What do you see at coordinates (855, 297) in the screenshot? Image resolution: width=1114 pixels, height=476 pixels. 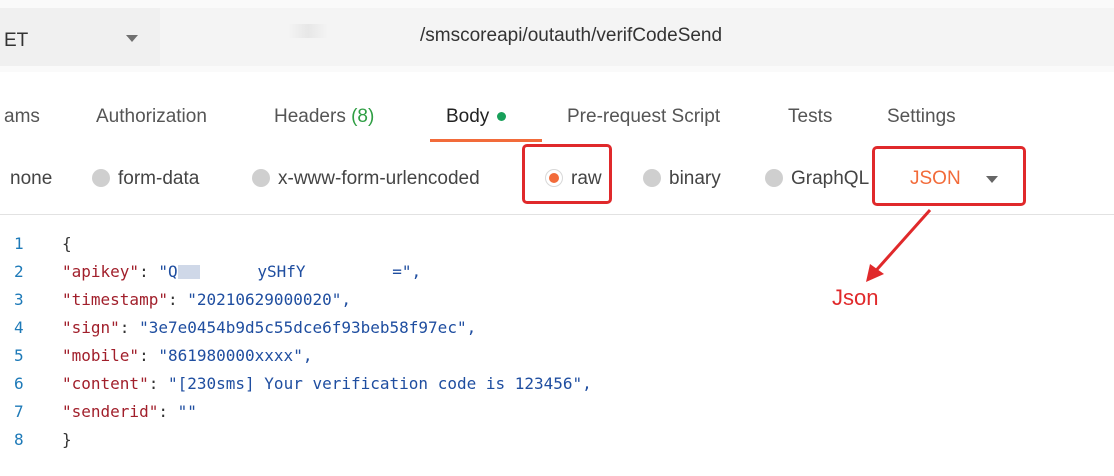 I see `annotation-label: Json` at bounding box center [855, 297].